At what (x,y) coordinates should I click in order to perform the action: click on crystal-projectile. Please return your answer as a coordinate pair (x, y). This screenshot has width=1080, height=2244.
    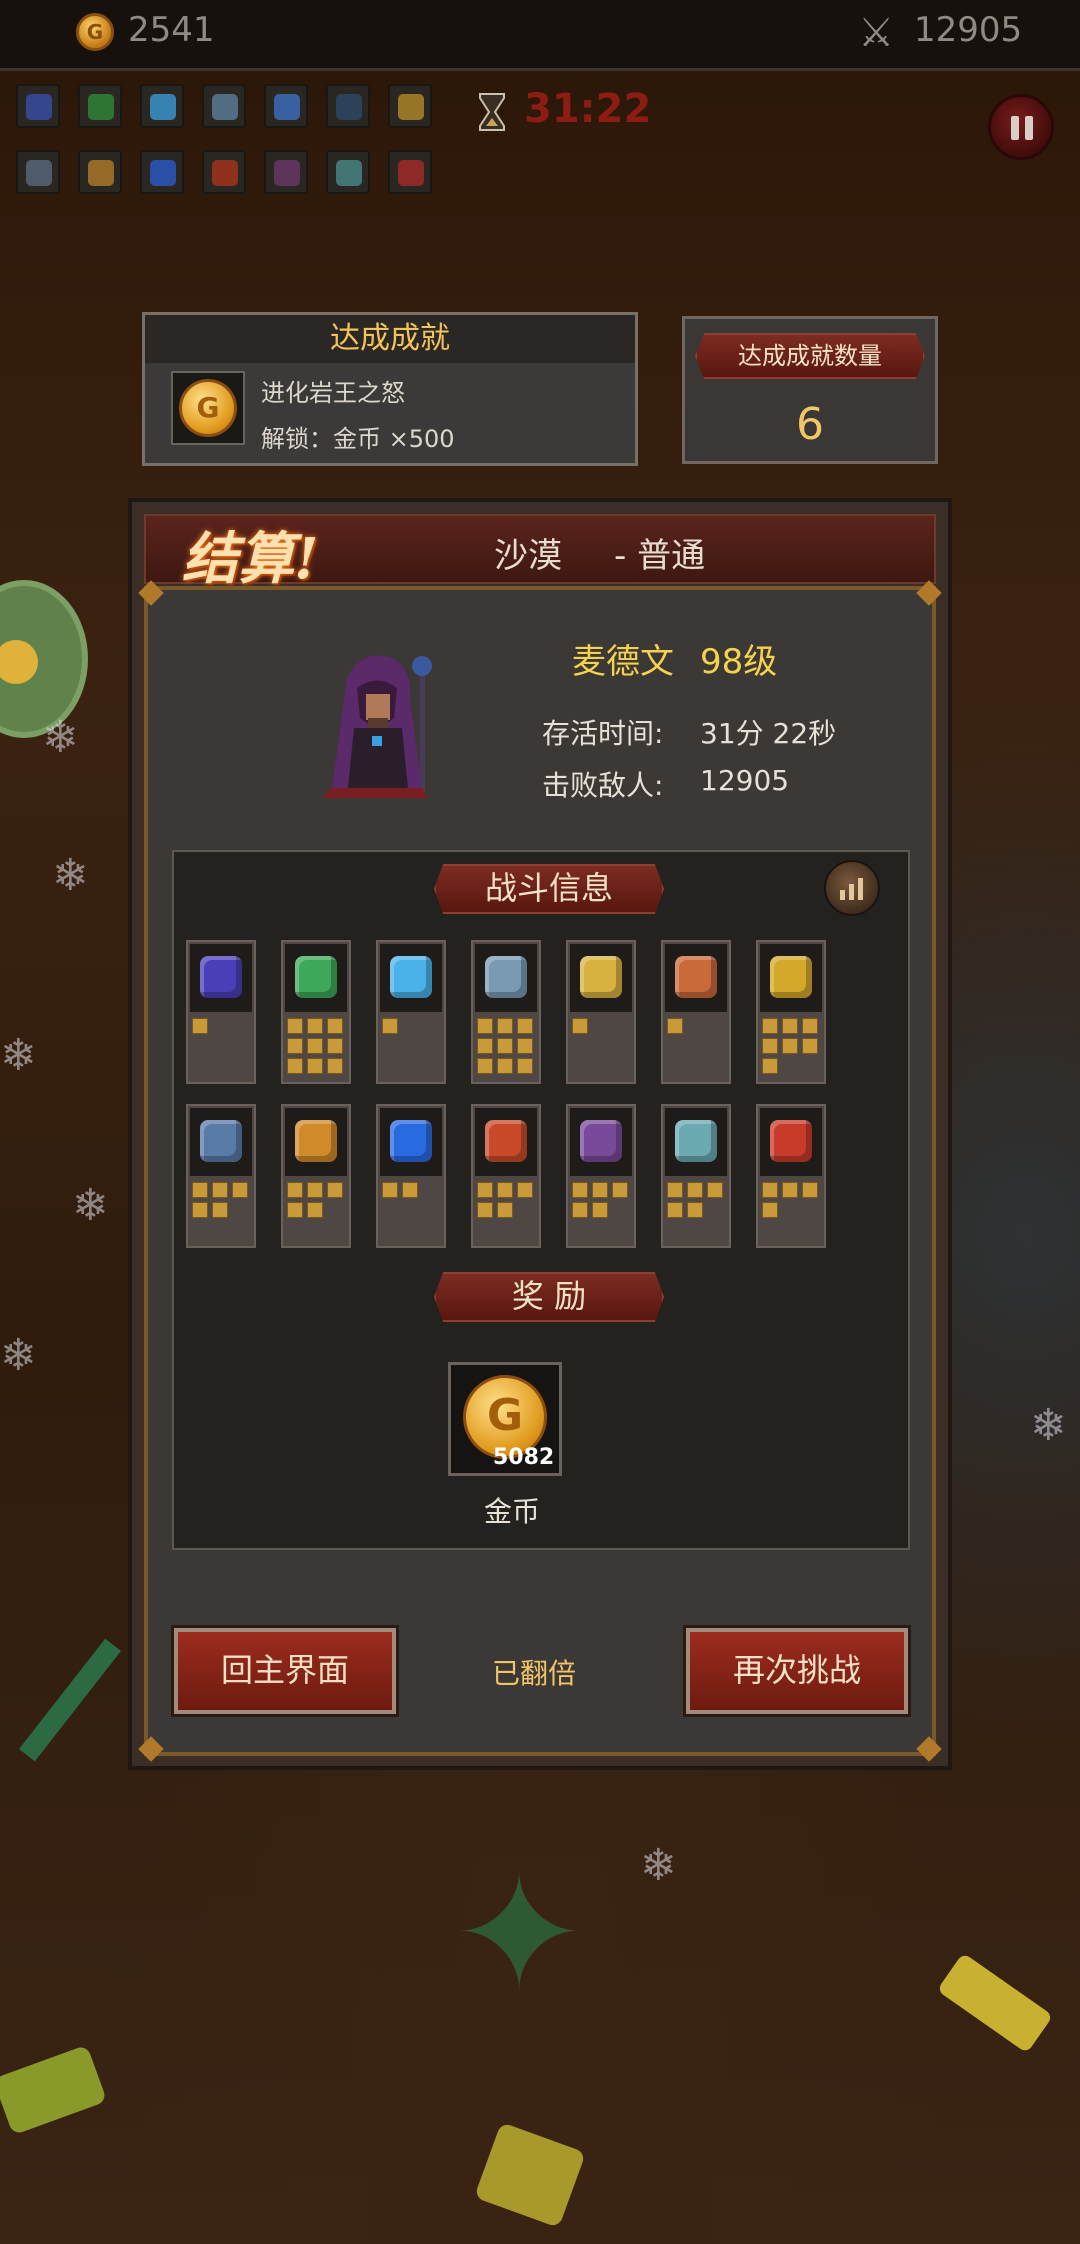
    Looking at the image, I should click on (70, 1700).